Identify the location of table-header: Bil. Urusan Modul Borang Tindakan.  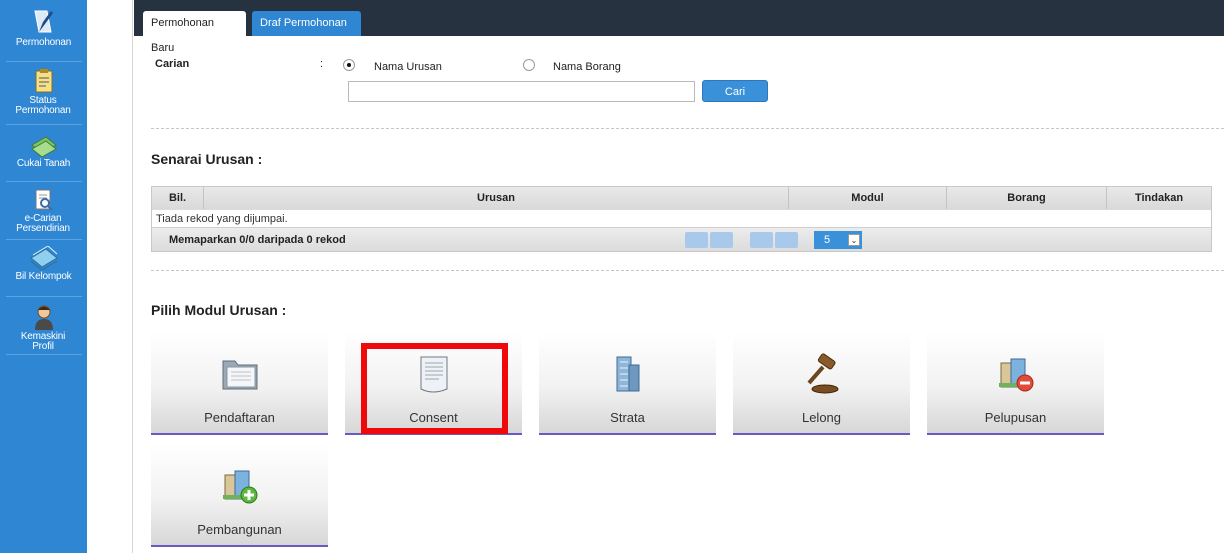
(681, 198).